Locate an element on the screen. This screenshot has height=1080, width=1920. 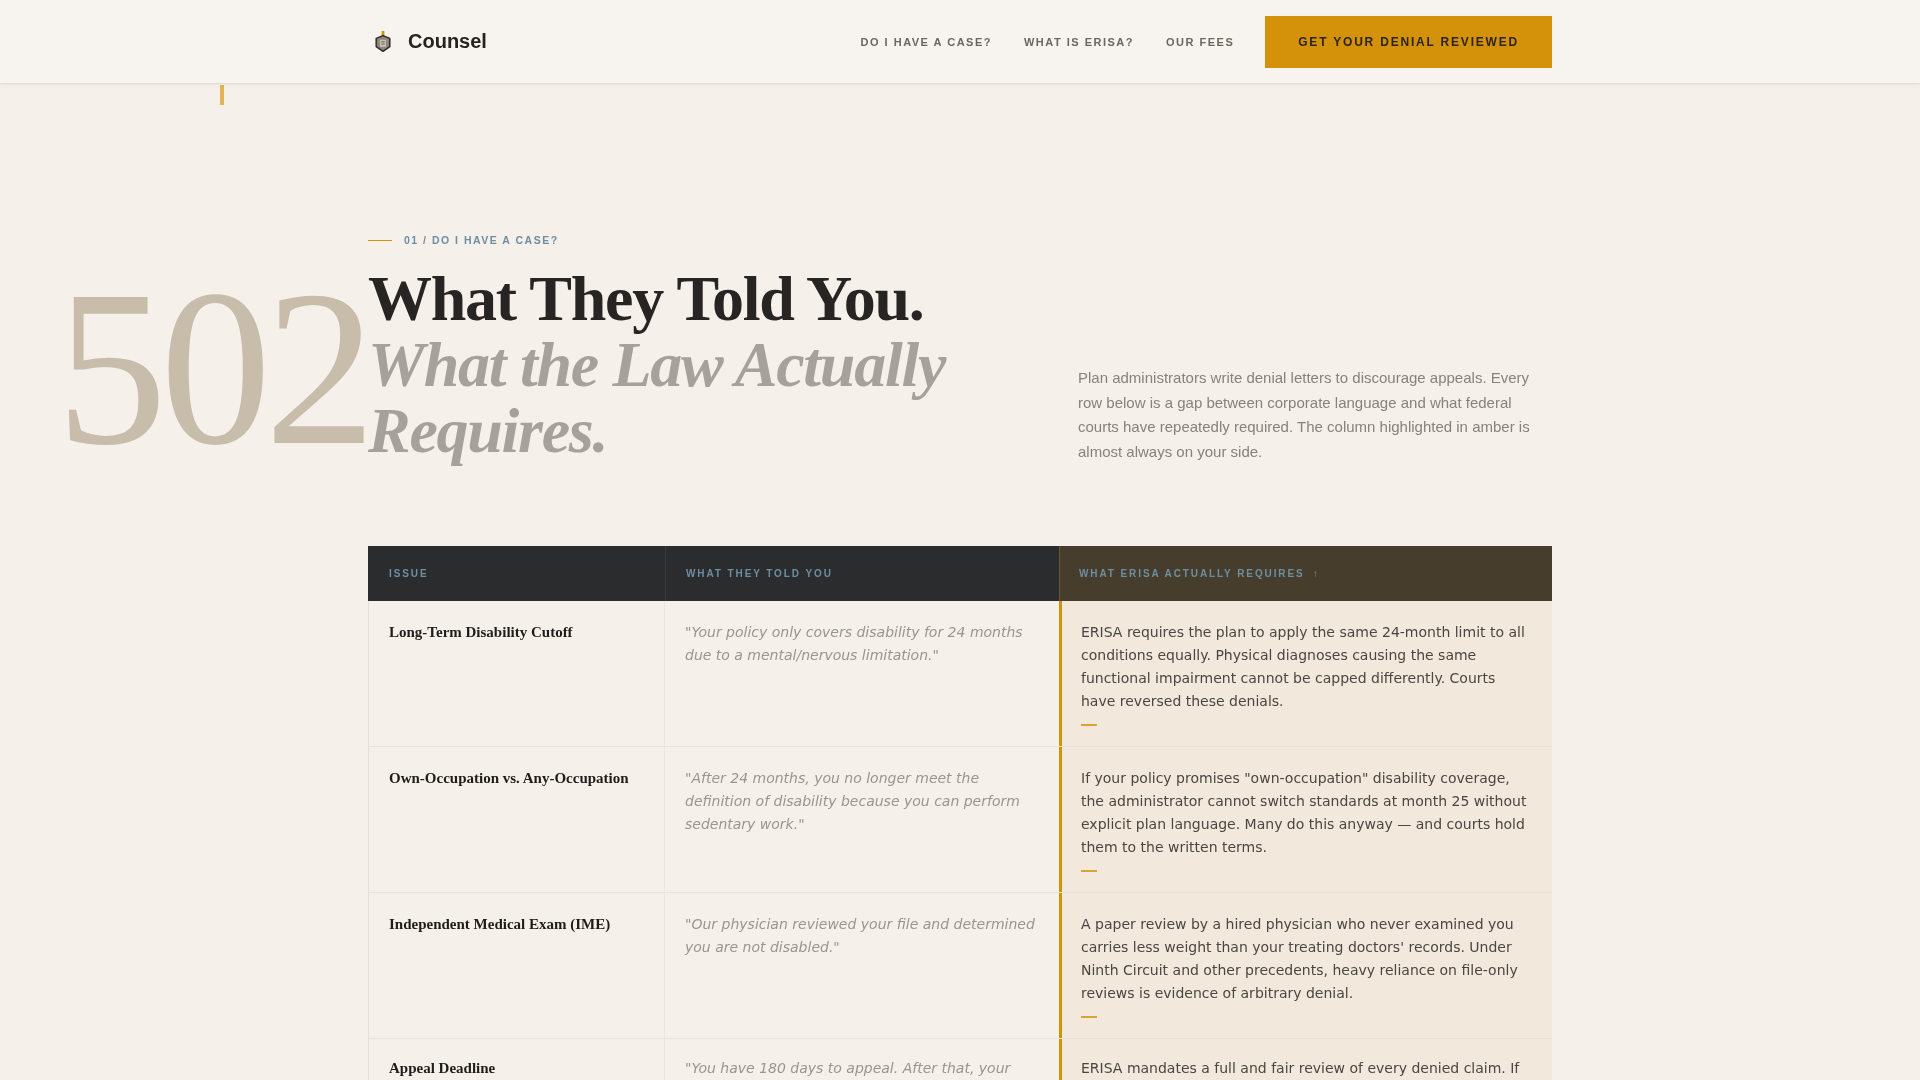
requirement-text: If your policy promises "own-occupation" disability coverage, the administrator cannot switch standards at month 25 without explicit plan language. Many do this anyway — and courts hold them to the written terms. is located at coordinates (1304, 813).